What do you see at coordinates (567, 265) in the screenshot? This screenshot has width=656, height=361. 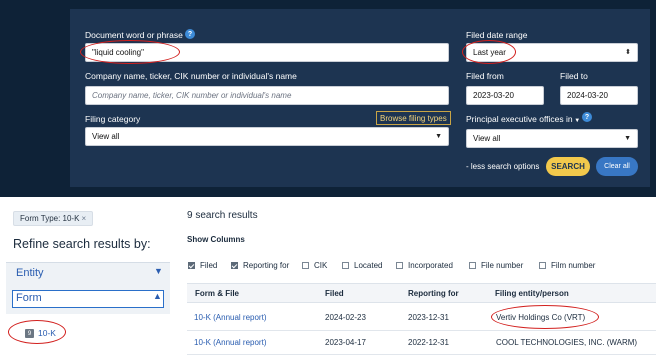 I see `column-toggle-film-number: Film number` at bounding box center [567, 265].